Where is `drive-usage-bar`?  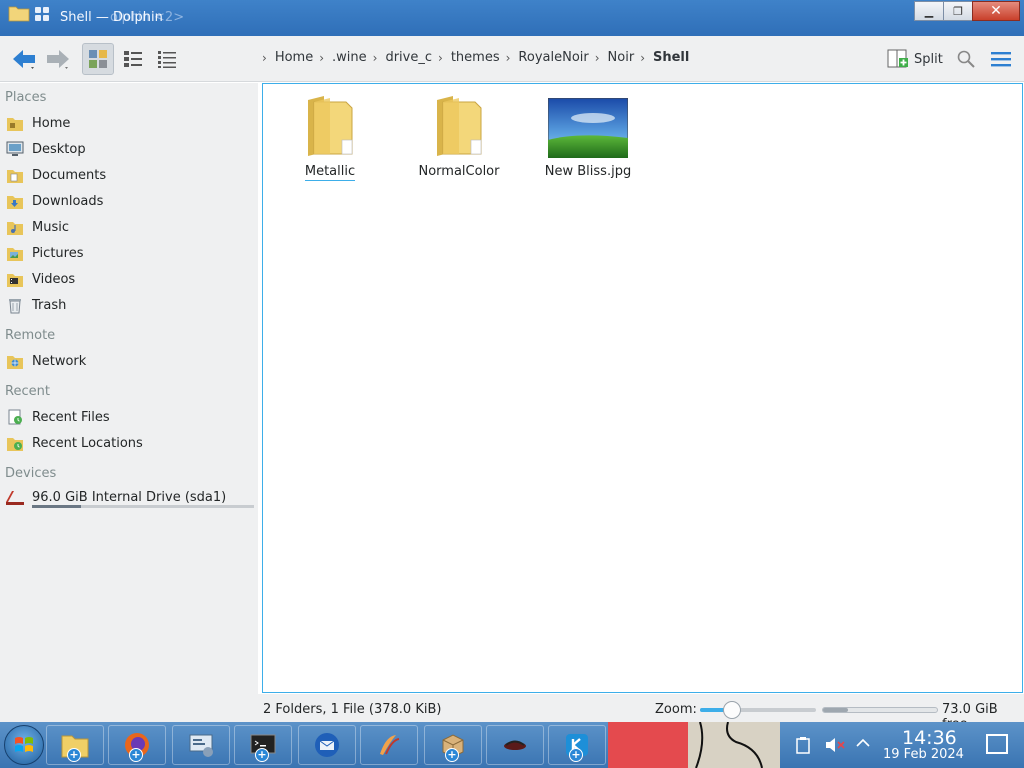
drive-usage-bar is located at coordinates (143, 506).